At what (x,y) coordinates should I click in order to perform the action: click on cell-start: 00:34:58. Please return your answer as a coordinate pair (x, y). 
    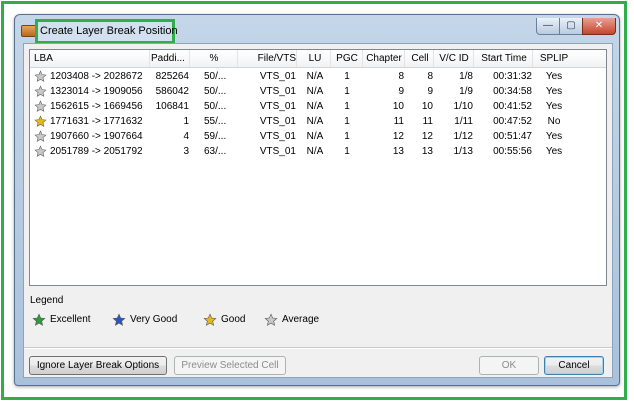
    Looking at the image, I should click on (512, 91).